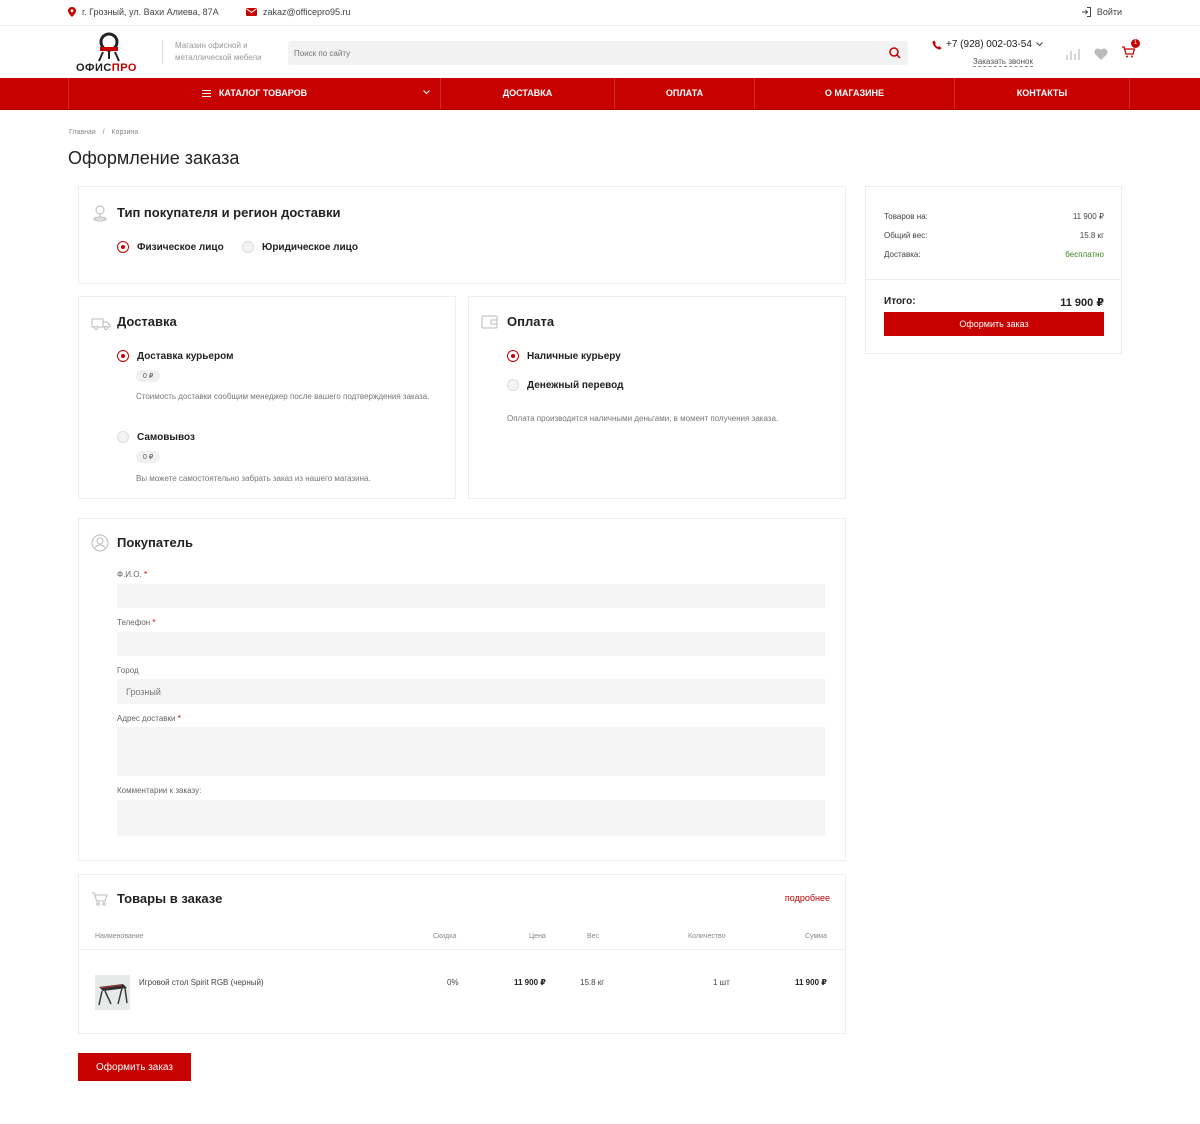 This screenshot has width=1200, height=1124. Describe the element at coordinates (721, 982) in the screenshot. I see `product-qty: 1 шт` at that location.